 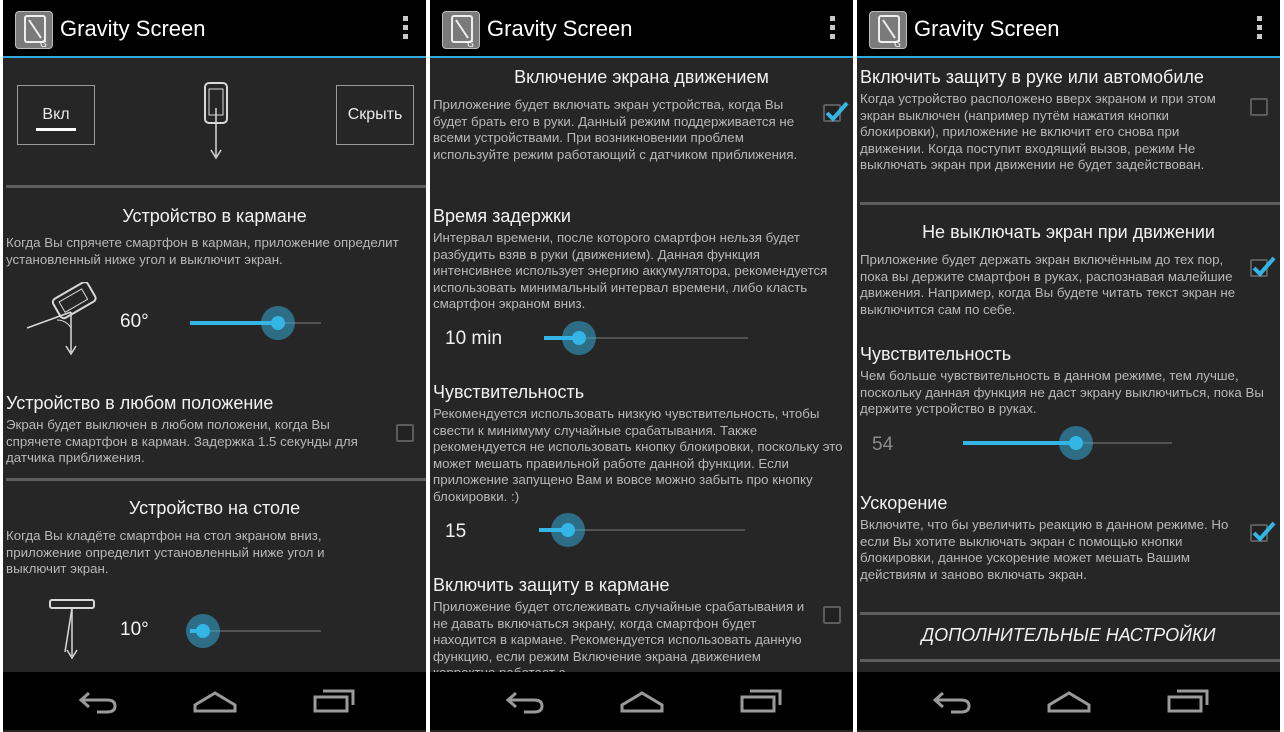 What do you see at coordinates (255, 631) in the screenshot?
I see `table-angle-slider` at bounding box center [255, 631].